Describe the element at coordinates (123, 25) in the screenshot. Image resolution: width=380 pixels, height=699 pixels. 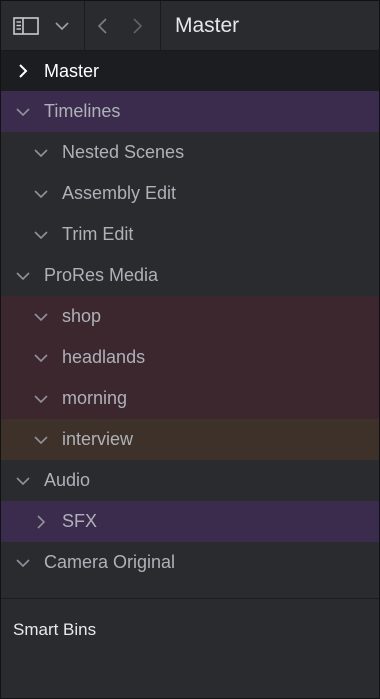
I see `bin-navigation` at that location.